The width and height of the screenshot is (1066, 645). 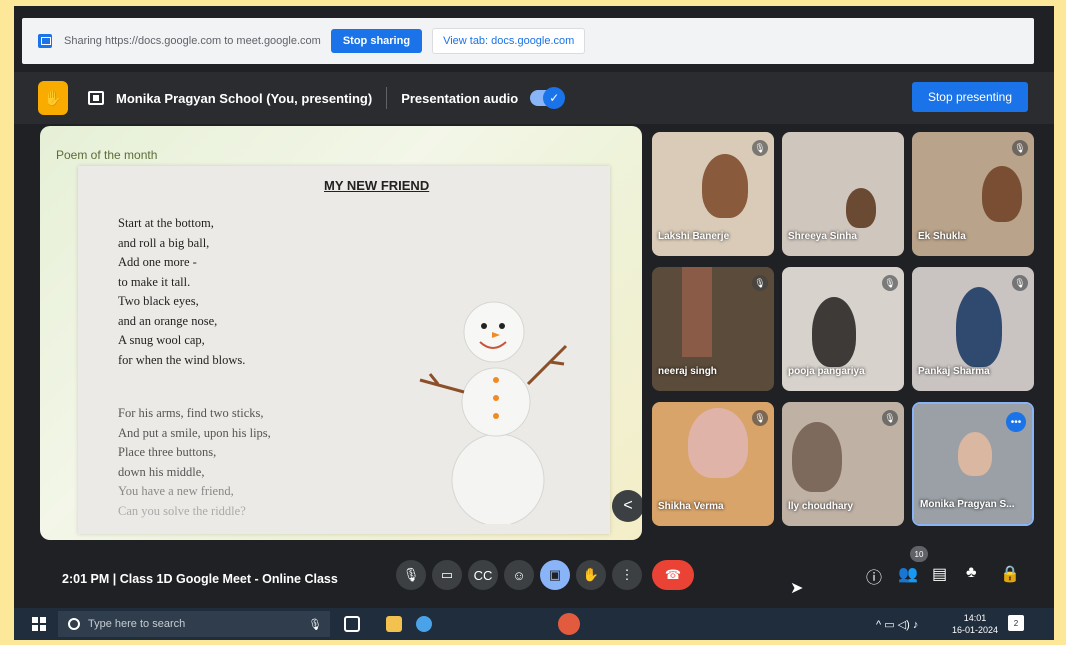 I want to click on slide-label: Poem of the month, so click(x=107, y=155).